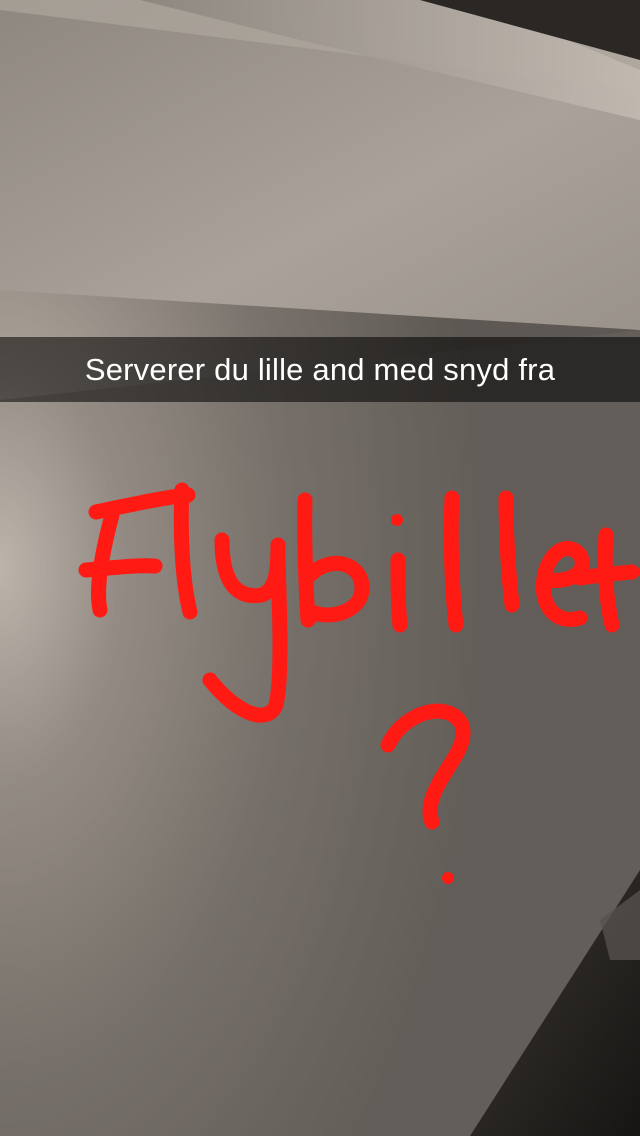 This screenshot has height=1136, width=640. I want to click on caption-bar: Serverer du lille and med snyd fra, so click(320, 369).